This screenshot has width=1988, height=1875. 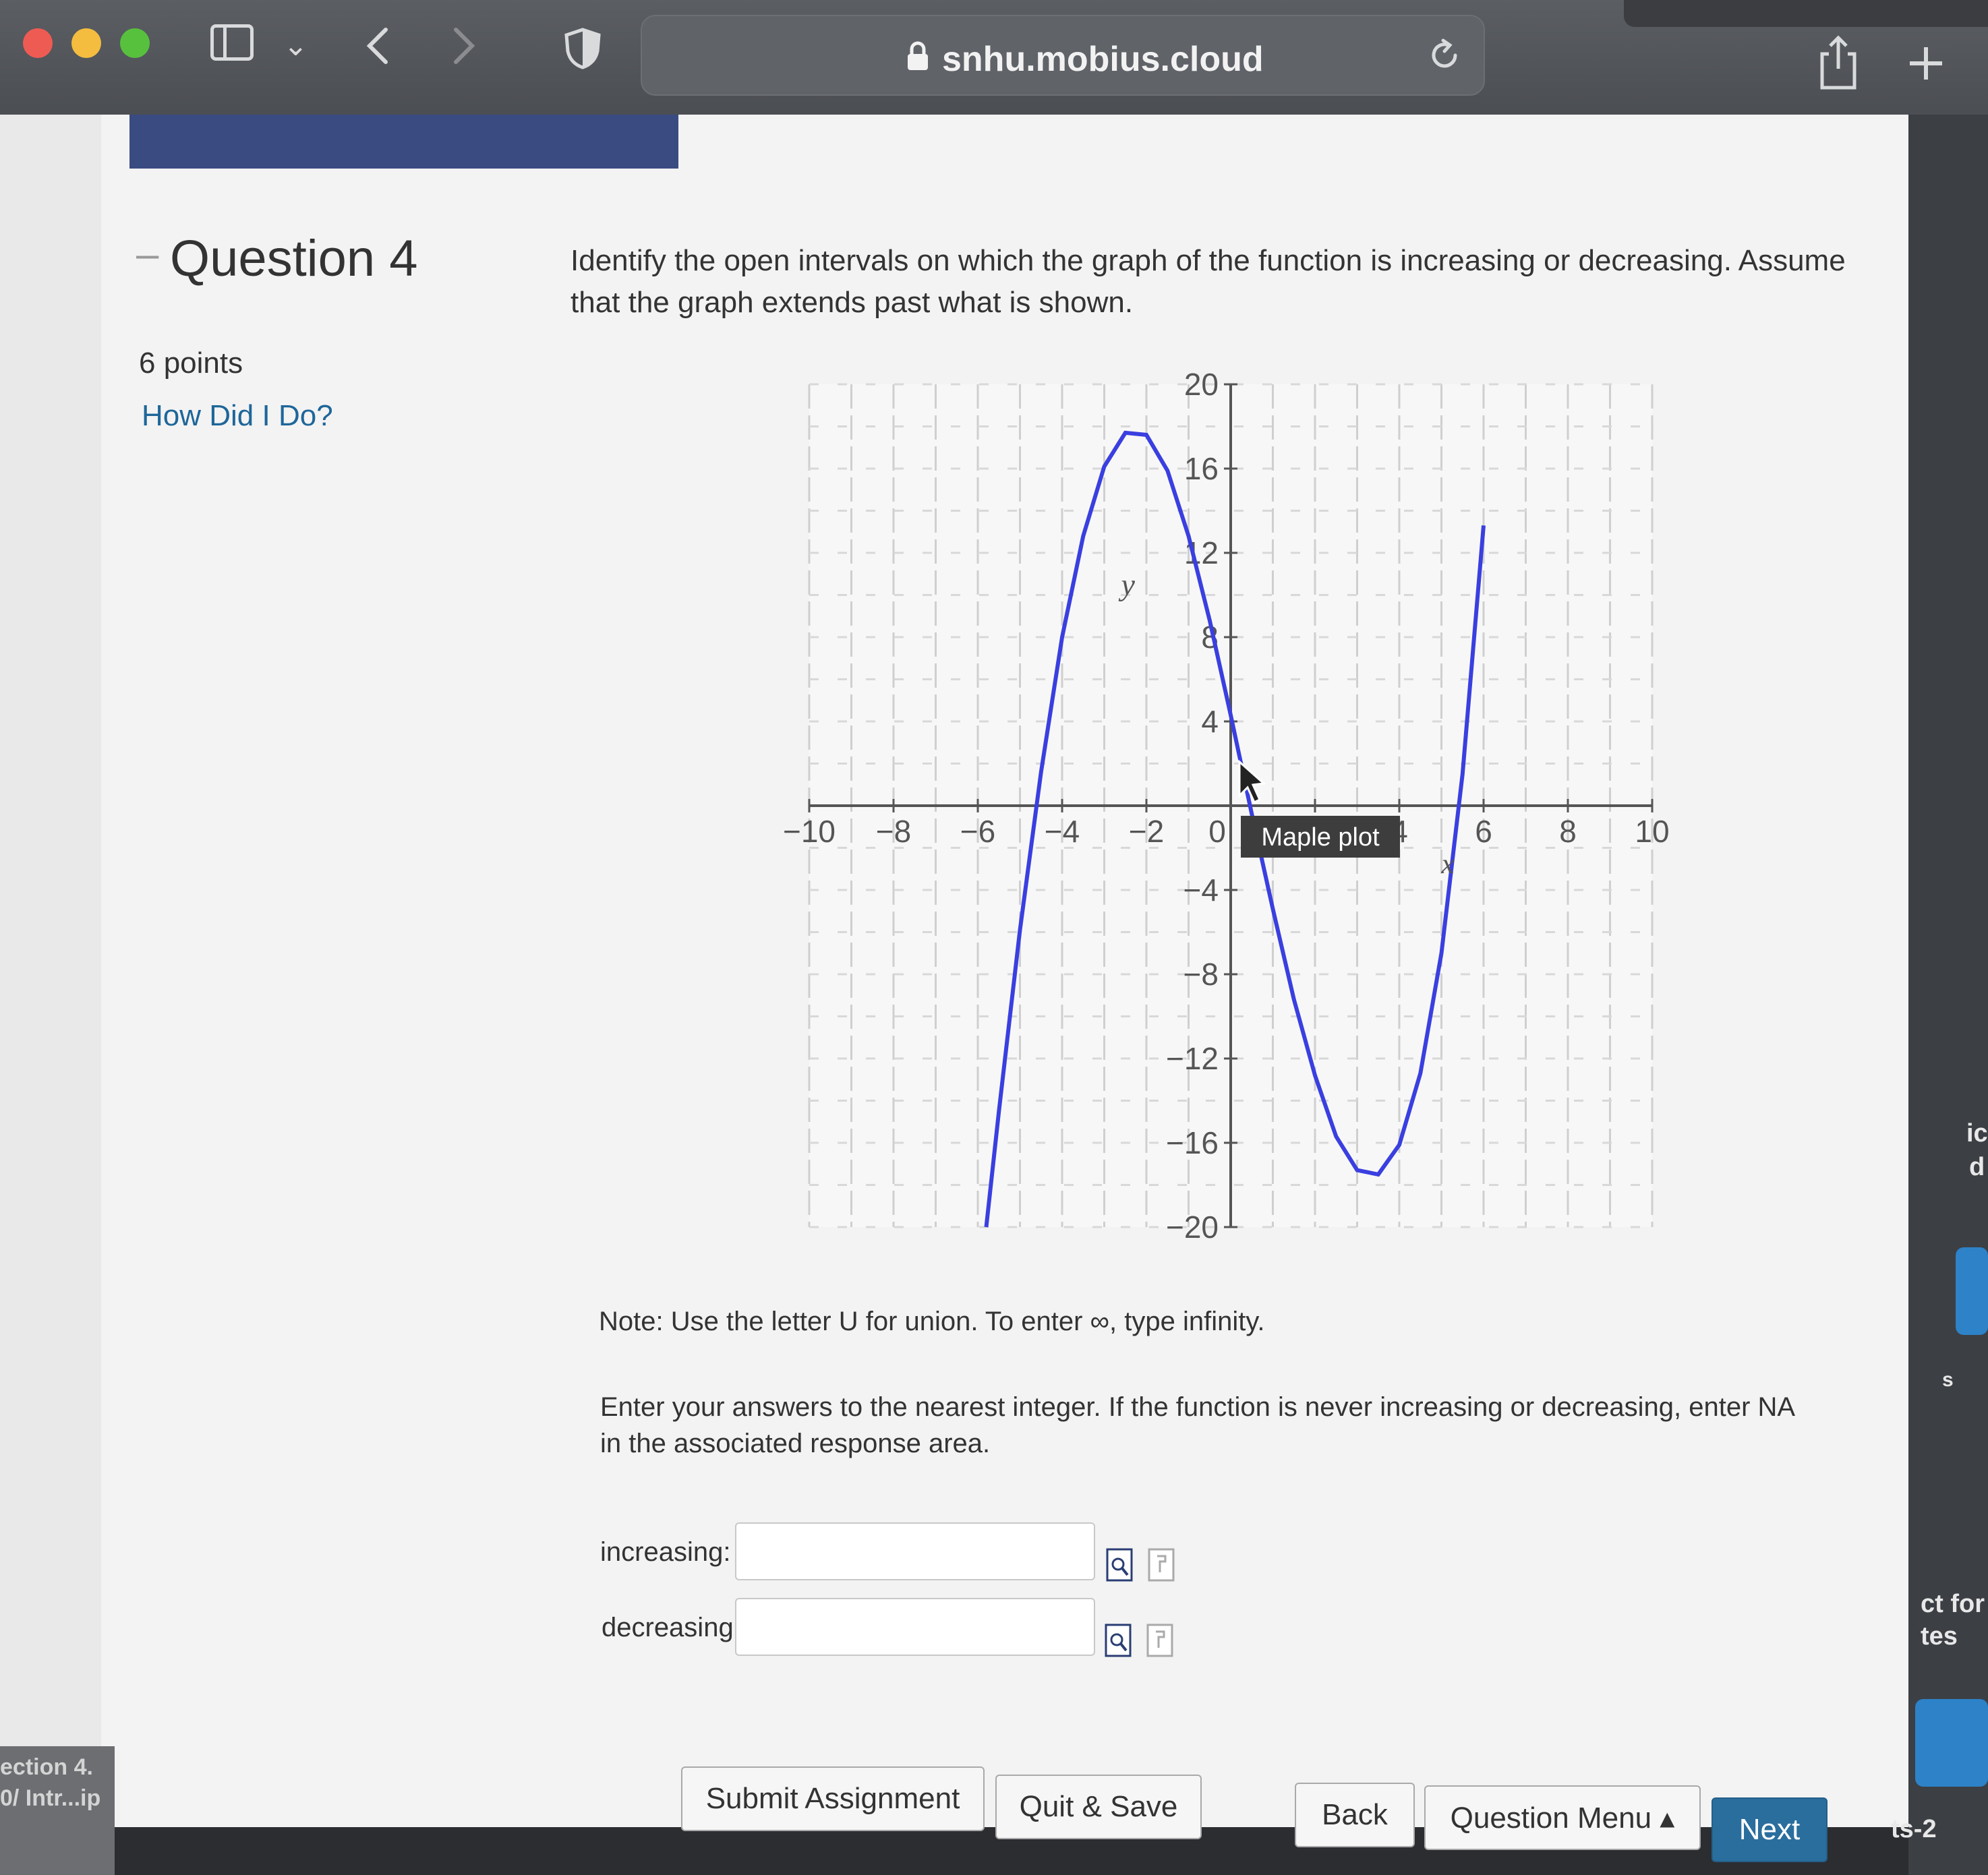 What do you see at coordinates (1770, 1829) in the screenshot?
I see `next-button: Next` at bounding box center [1770, 1829].